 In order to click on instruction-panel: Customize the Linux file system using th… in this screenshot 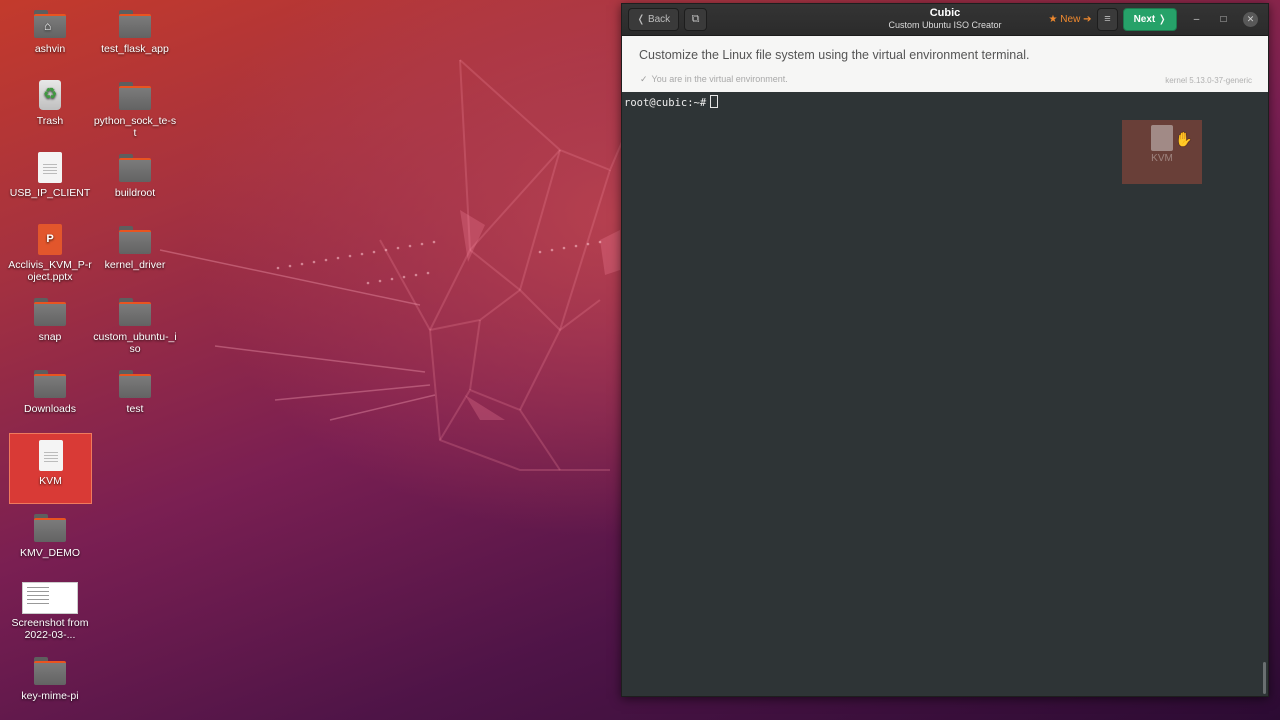, I will do `click(945, 64)`.